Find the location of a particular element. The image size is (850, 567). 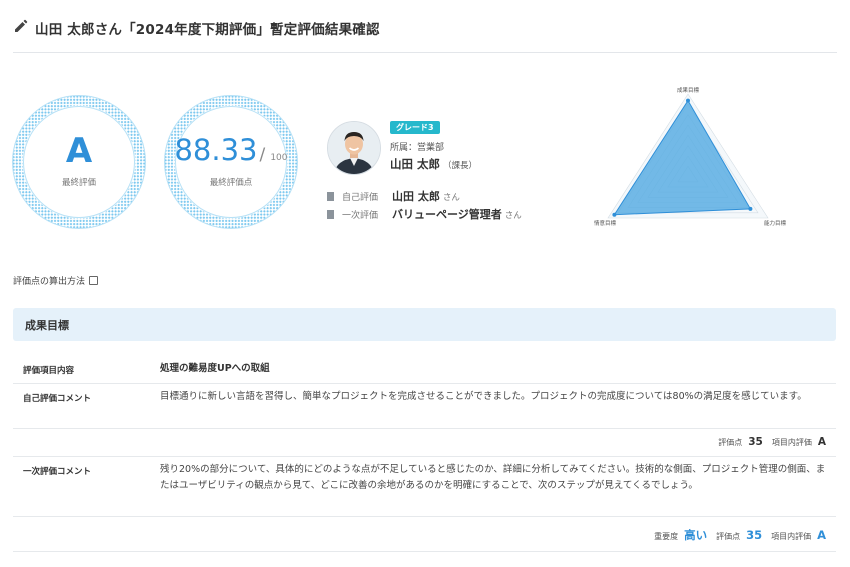

radar-label-left: 情意目標 is located at coordinates (605, 223).